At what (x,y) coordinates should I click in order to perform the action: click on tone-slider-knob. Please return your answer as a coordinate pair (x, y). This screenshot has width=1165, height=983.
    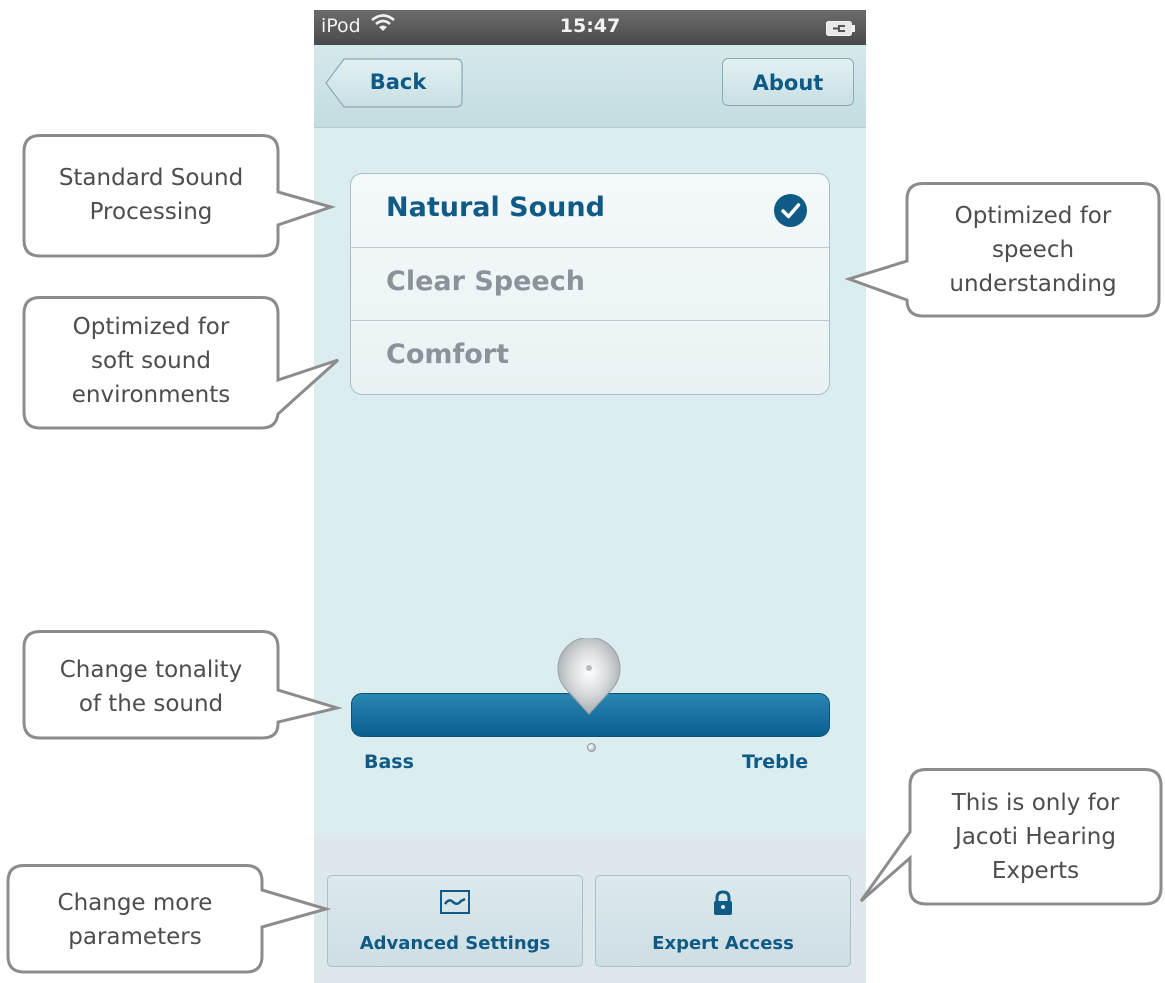
    Looking at the image, I should click on (589, 676).